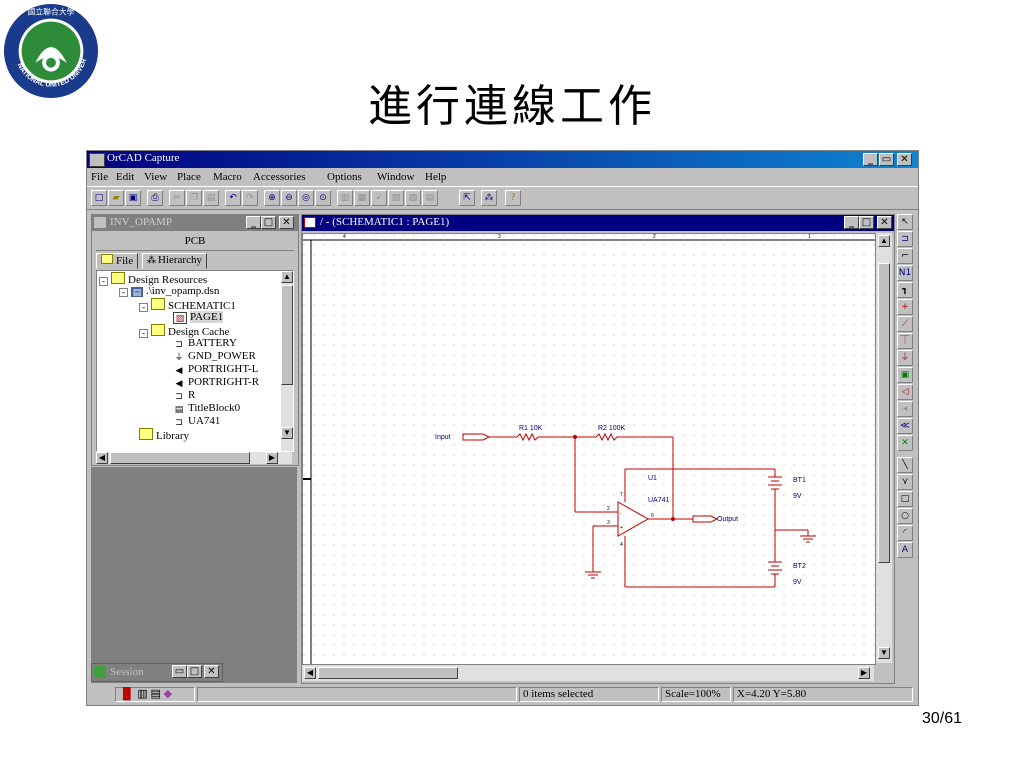  I want to click on place-power-icon: ⏉, so click(905, 341).